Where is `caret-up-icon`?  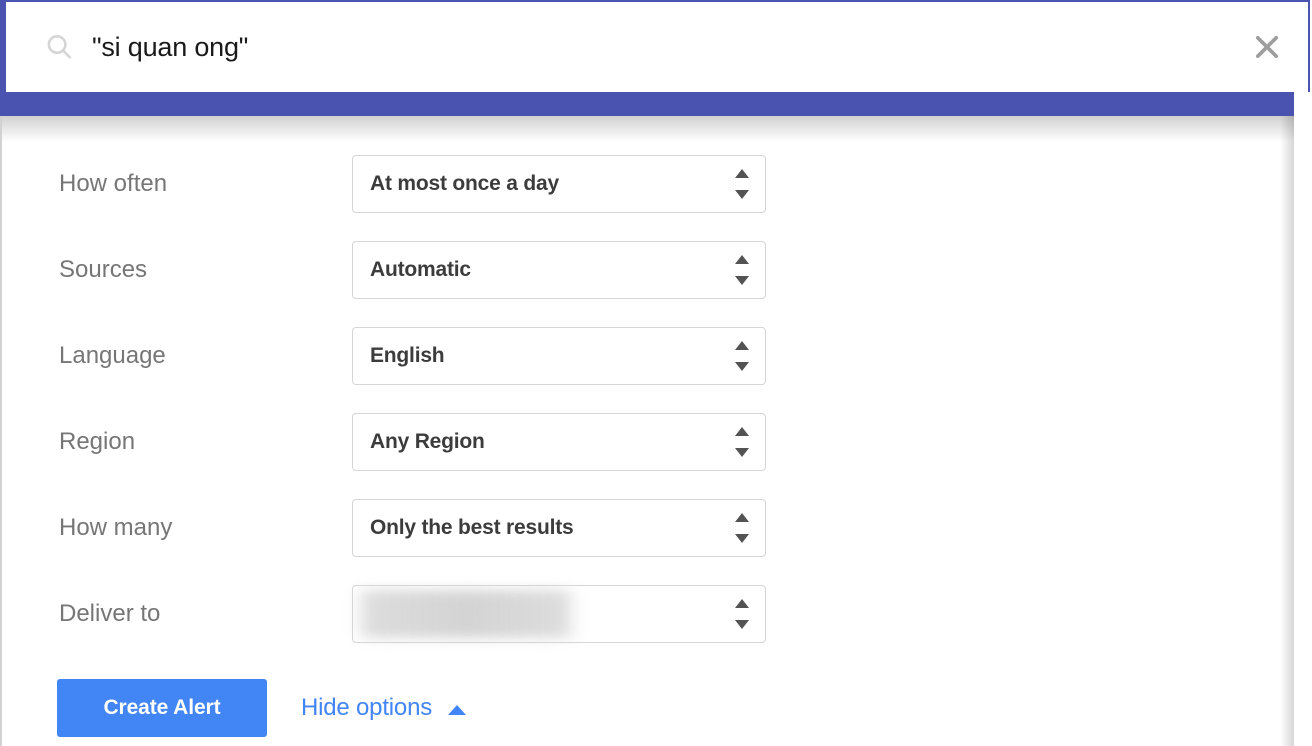 caret-up-icon is located at coordinates (457, 709).